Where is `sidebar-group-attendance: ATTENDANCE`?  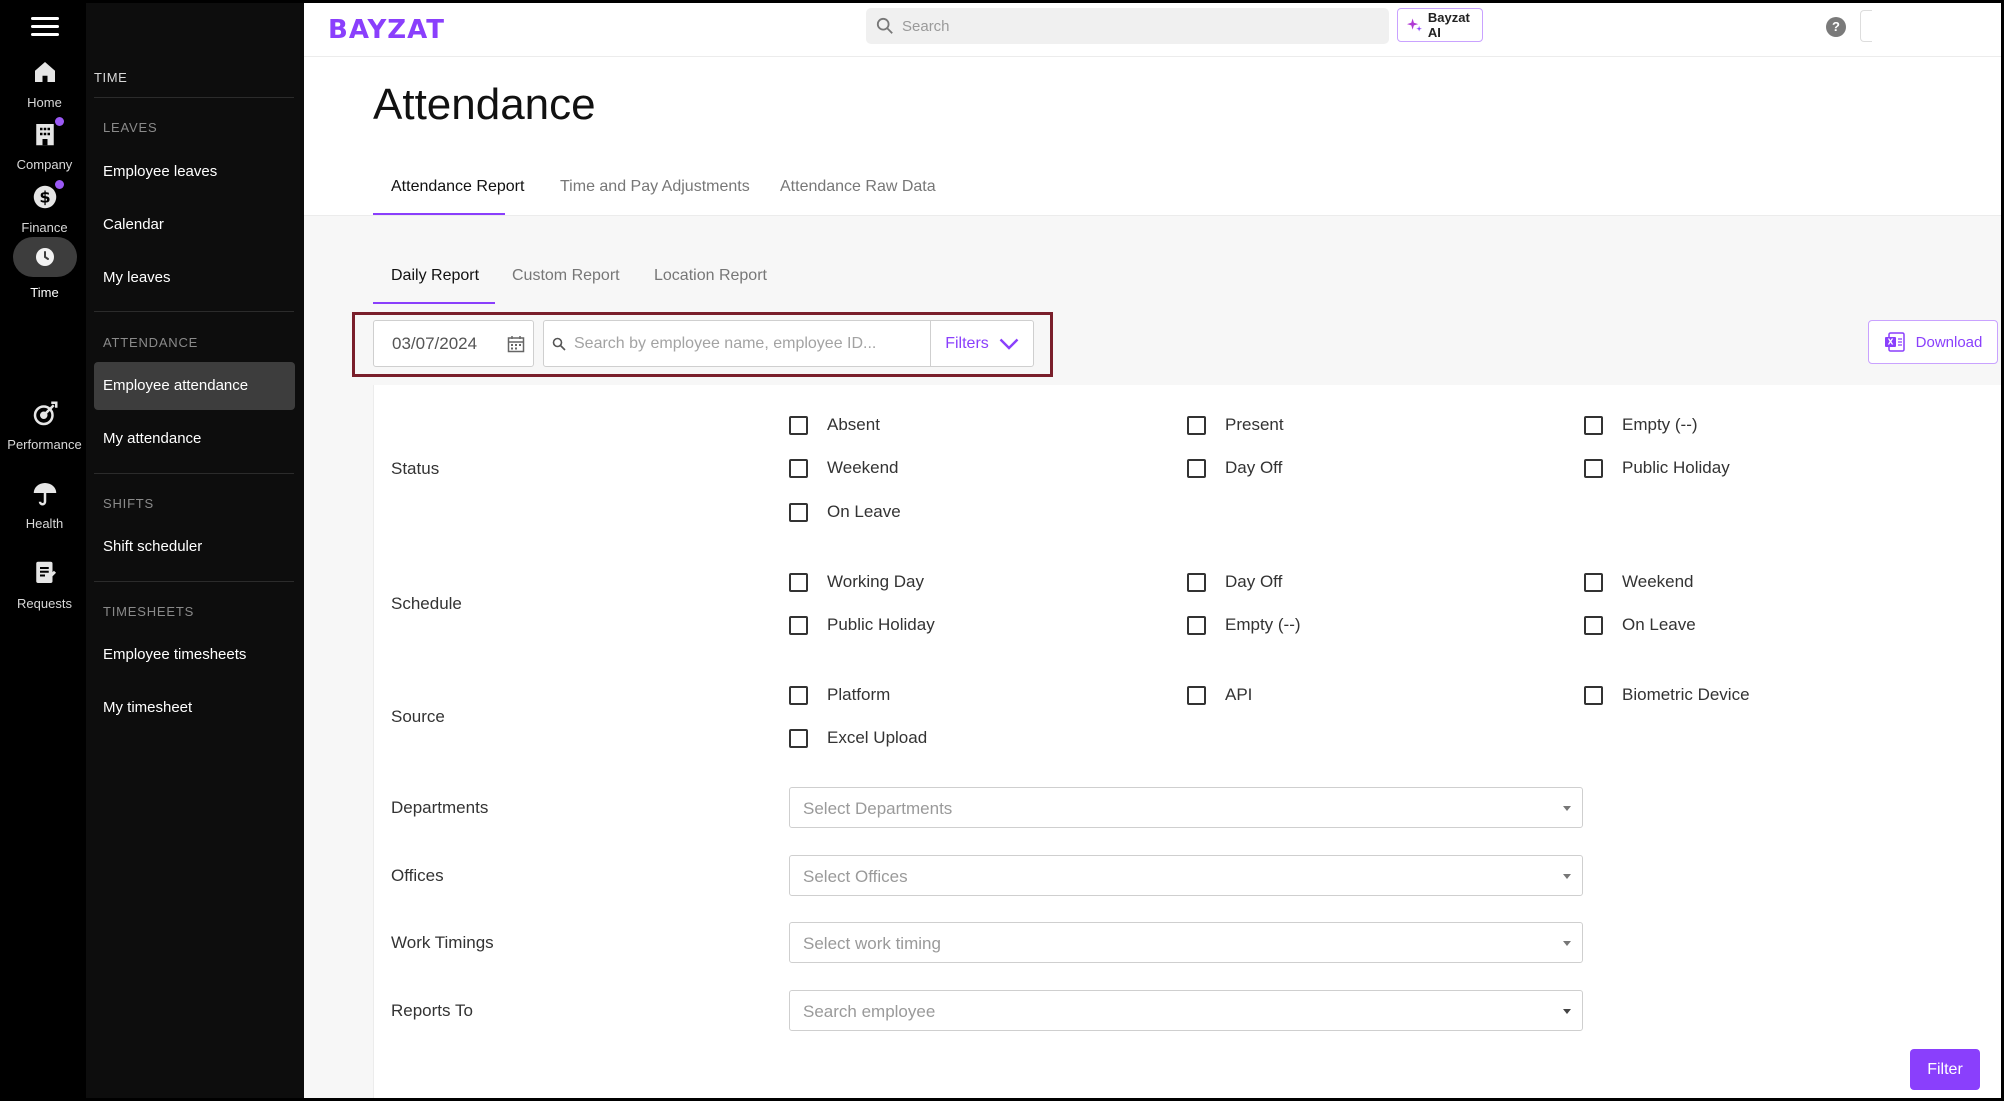 sidebar-group-attendance: ATTENDANCE is located at coordinates (151, 342).